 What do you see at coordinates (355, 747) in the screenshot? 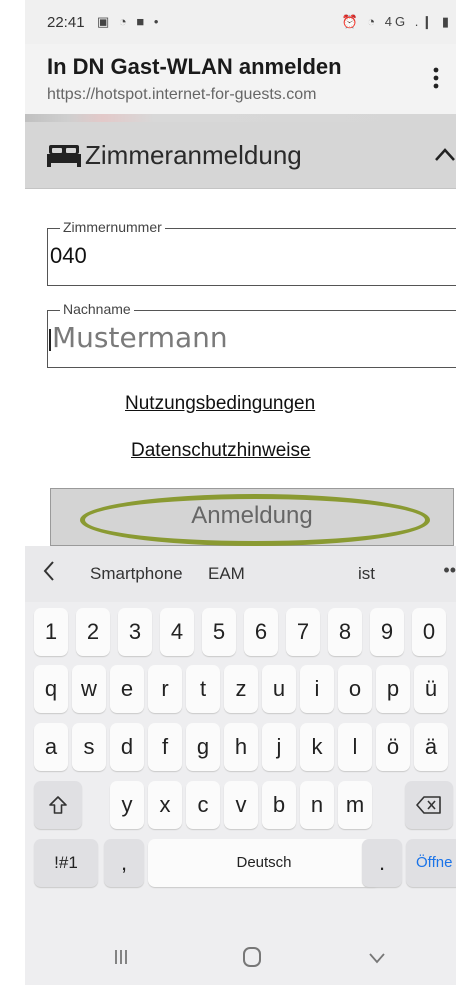
I see `key: l` at bounding box center [355, 747].